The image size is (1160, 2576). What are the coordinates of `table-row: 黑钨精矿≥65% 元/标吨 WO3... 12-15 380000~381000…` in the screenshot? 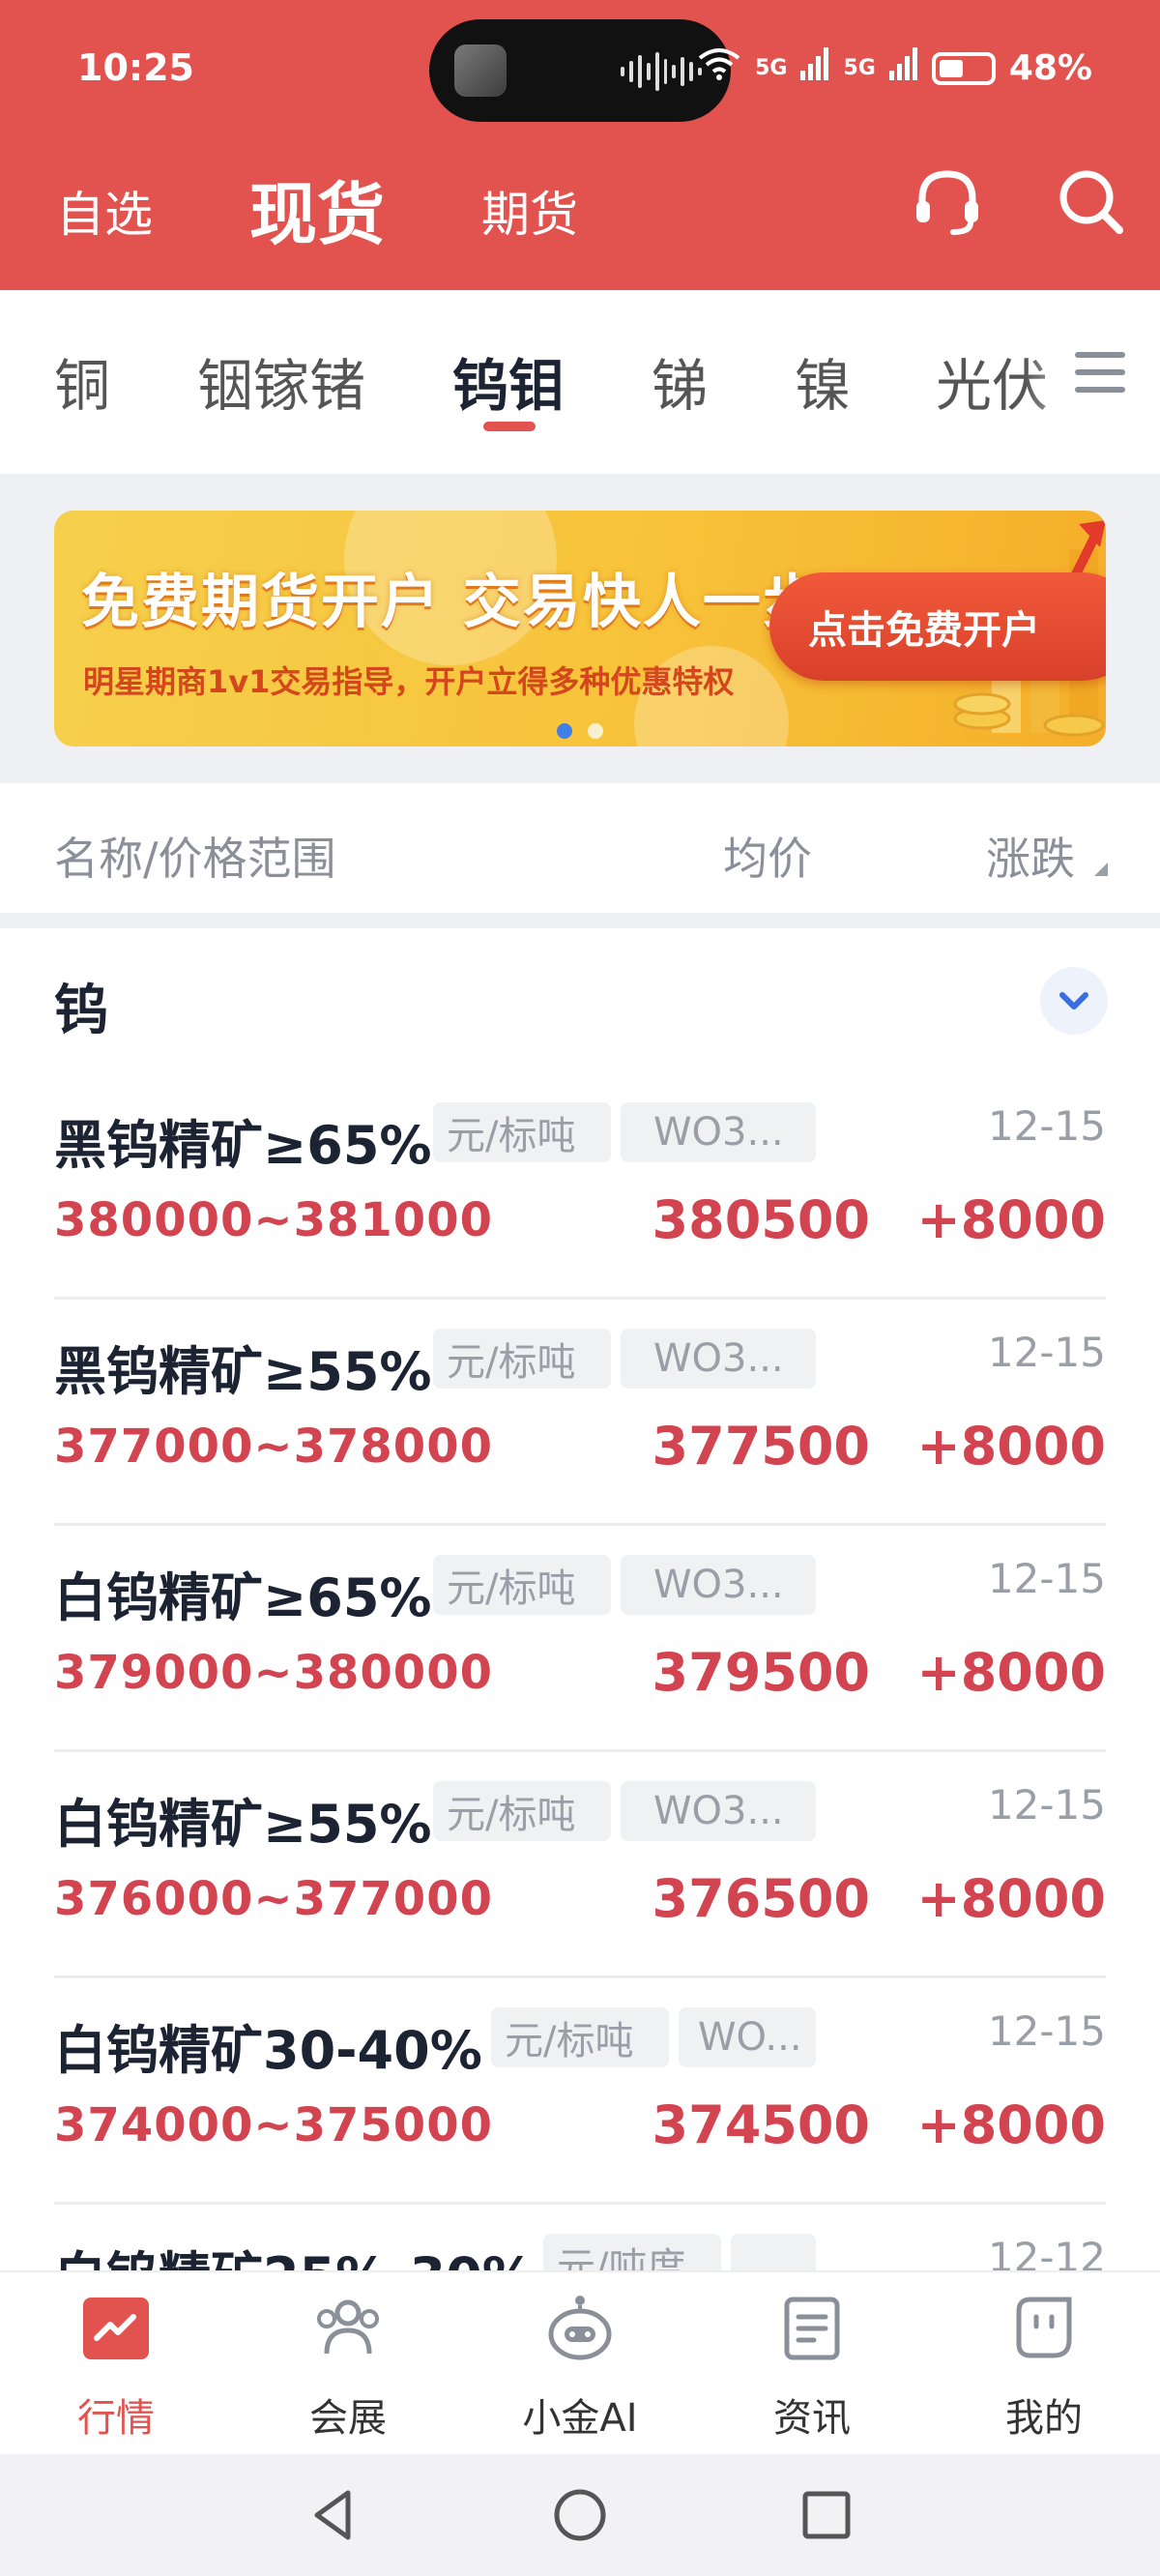 It's located at (580, 1186).